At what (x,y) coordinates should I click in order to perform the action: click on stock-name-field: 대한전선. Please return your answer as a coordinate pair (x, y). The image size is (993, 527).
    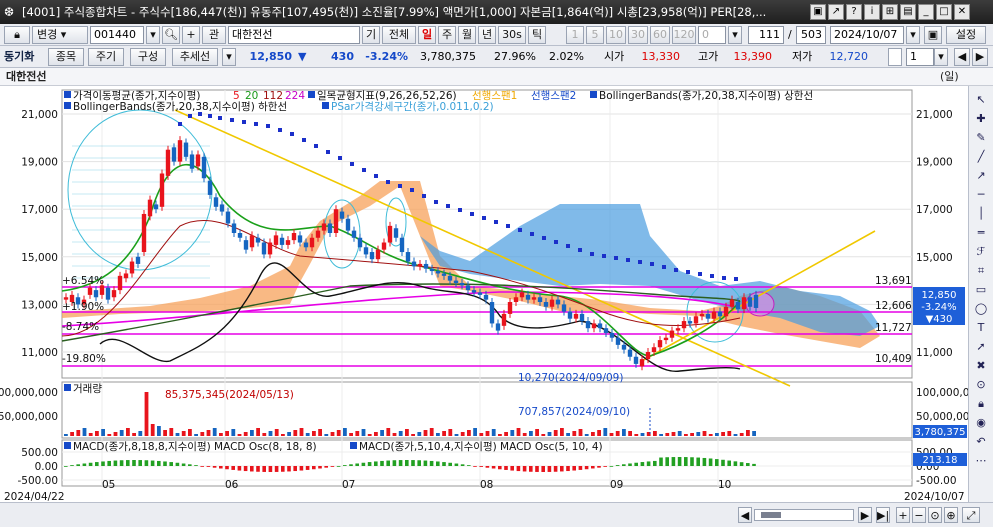
    Looking at the image, I should click on (294, 35).